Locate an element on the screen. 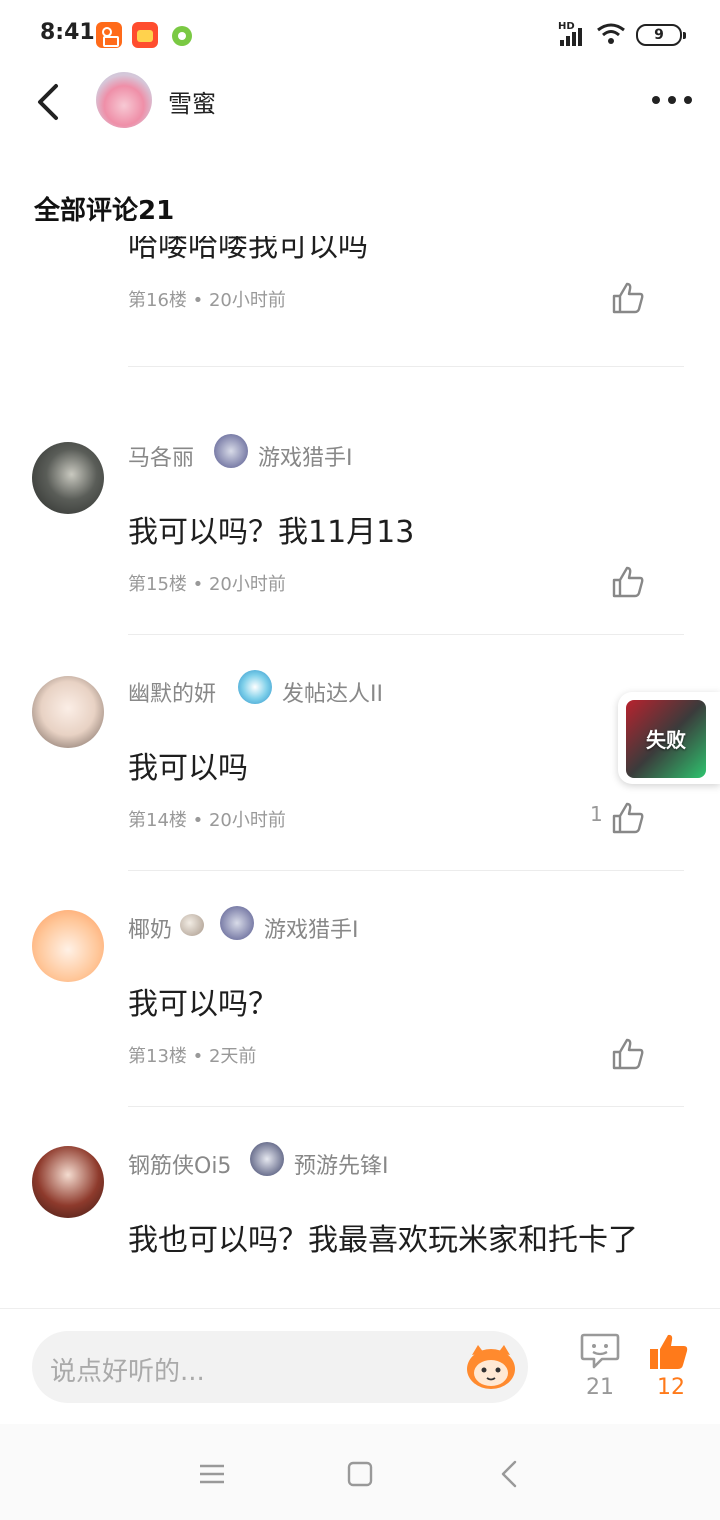 This screenshot has width=720, height=1520. comment-count-button: 21 is located at coordinates (600, 1371).